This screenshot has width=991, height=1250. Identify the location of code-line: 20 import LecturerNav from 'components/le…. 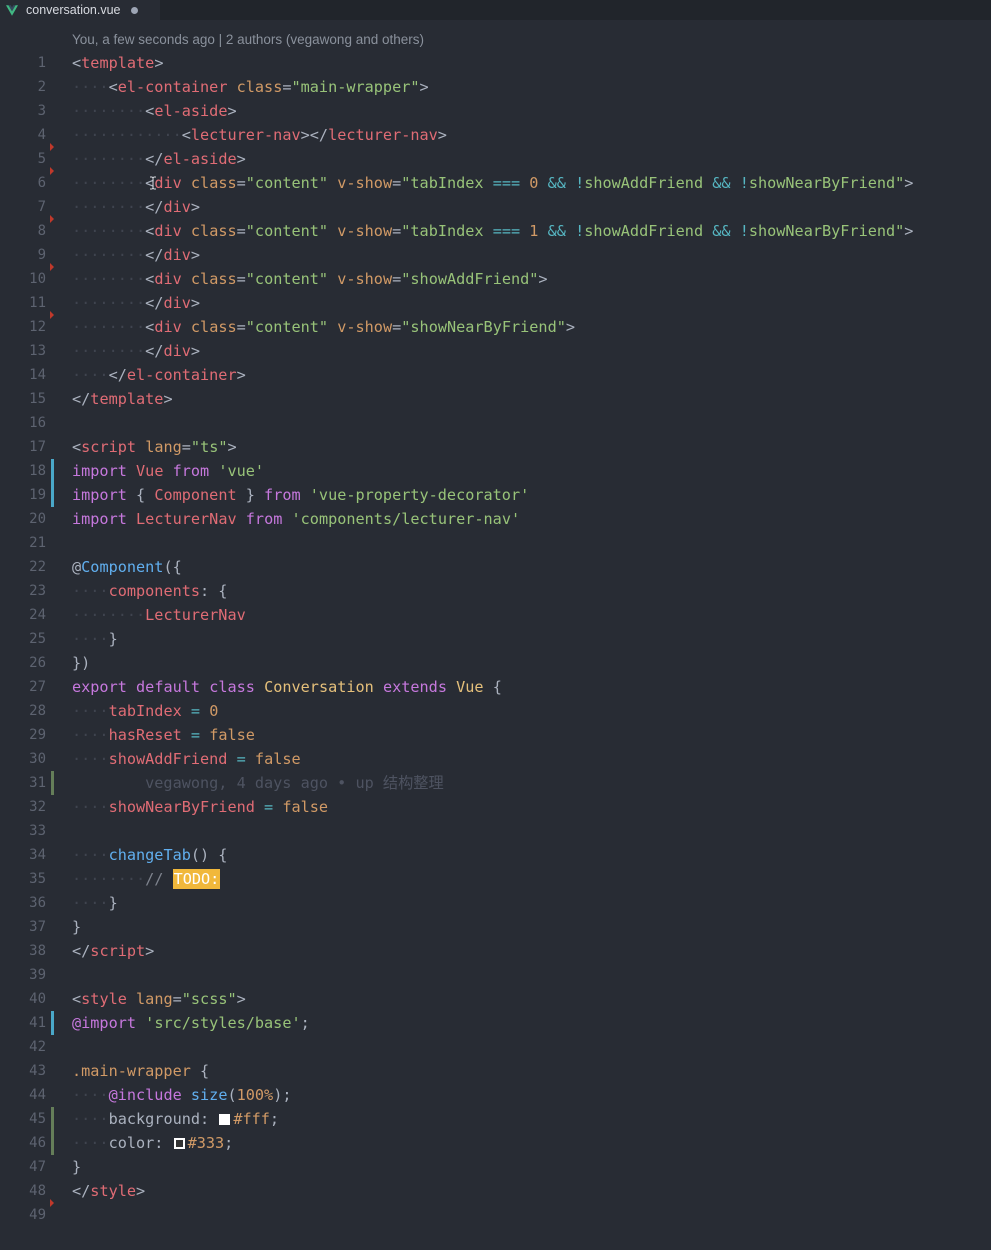
(495, 519).